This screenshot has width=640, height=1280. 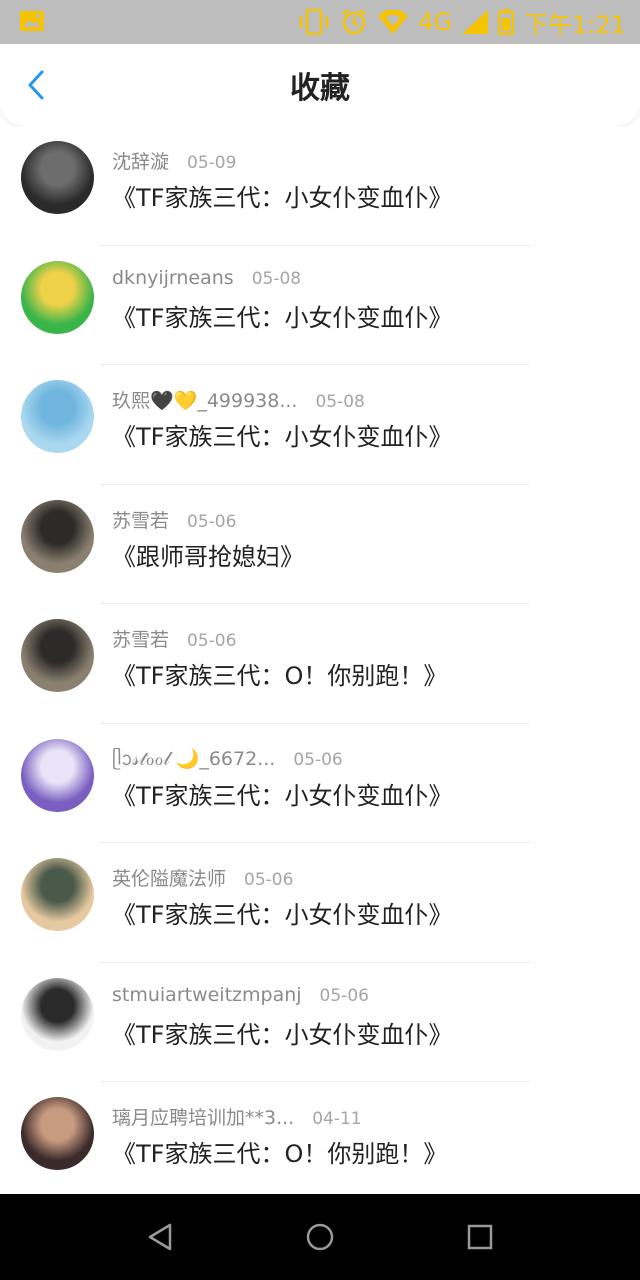 I want to click on meta-line: 玖熙🖤💛_499938... 05-08, so click(x=238, y=399).